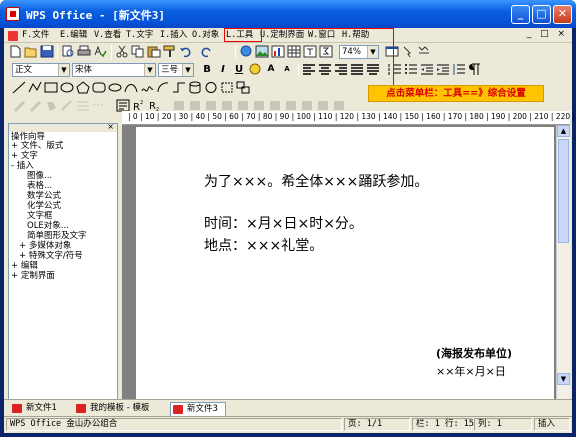  I want to click on menu-insert: I.插入, so click(173, 35).